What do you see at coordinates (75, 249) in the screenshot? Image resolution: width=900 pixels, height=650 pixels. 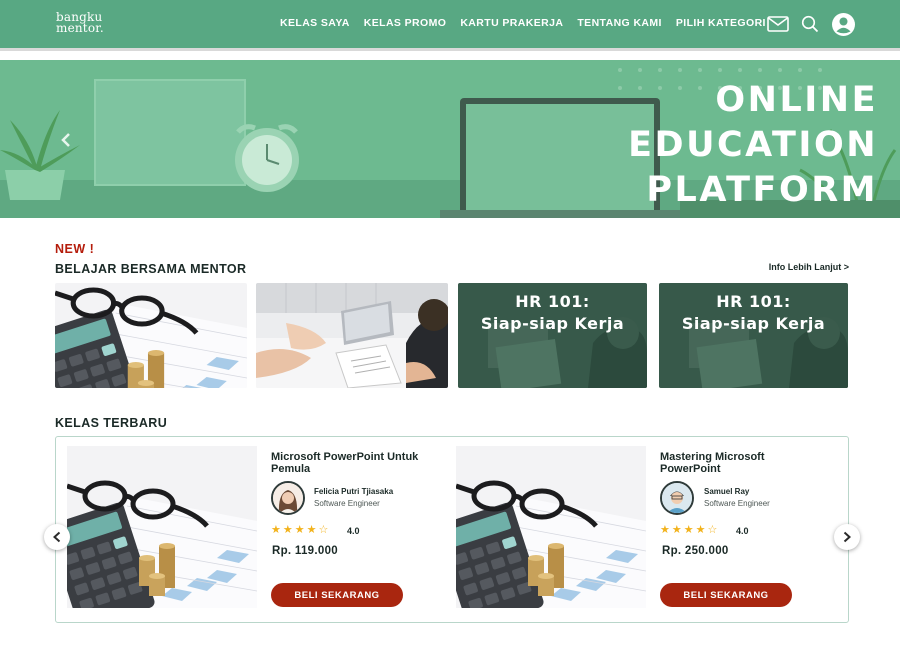 I see `new-badge: NEW !` at bounding box center [75, 249].